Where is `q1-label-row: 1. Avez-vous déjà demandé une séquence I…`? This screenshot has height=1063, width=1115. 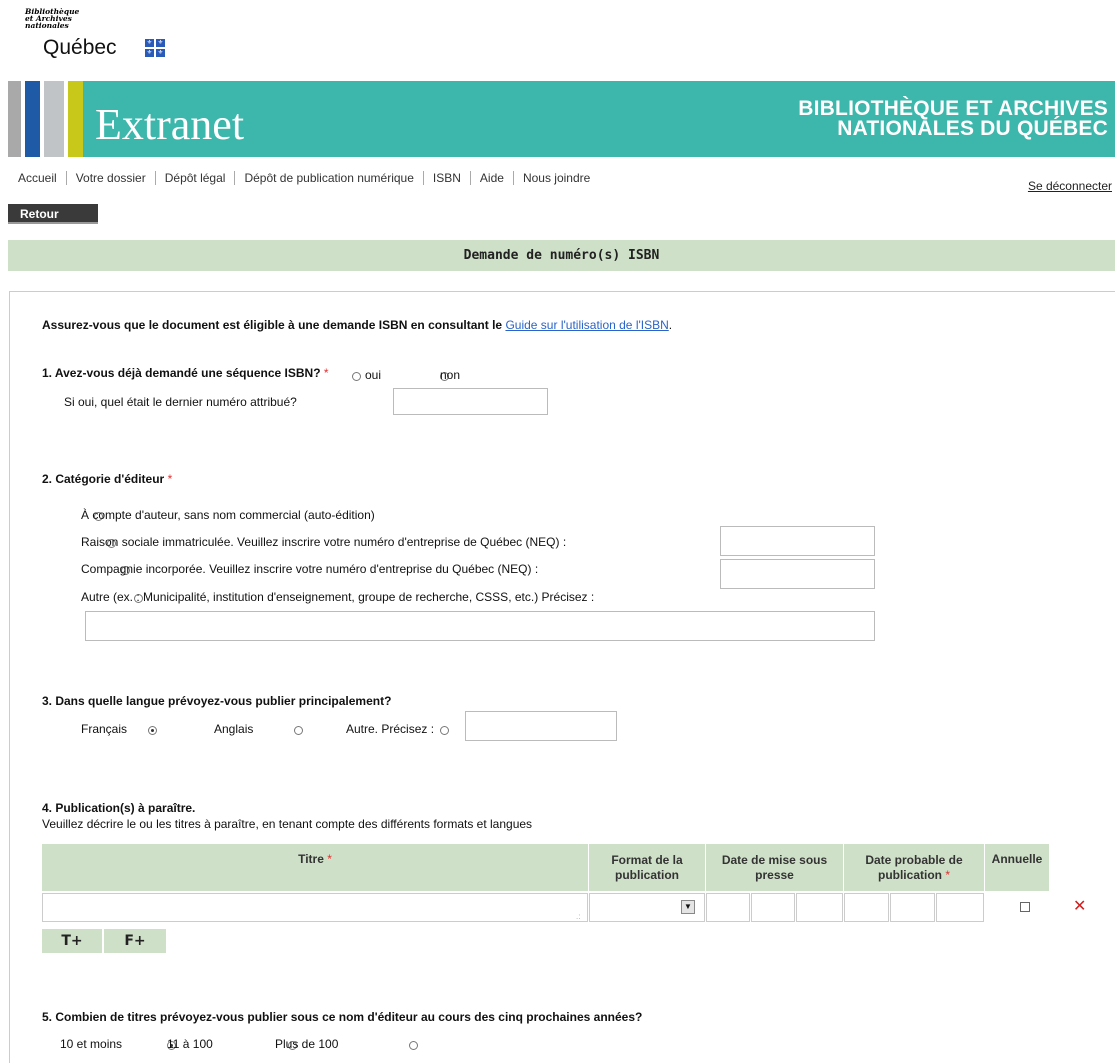 q1-label-row: 1. Avez-vous déjà demandé une séquence I… is located at coordinates (185, 373).